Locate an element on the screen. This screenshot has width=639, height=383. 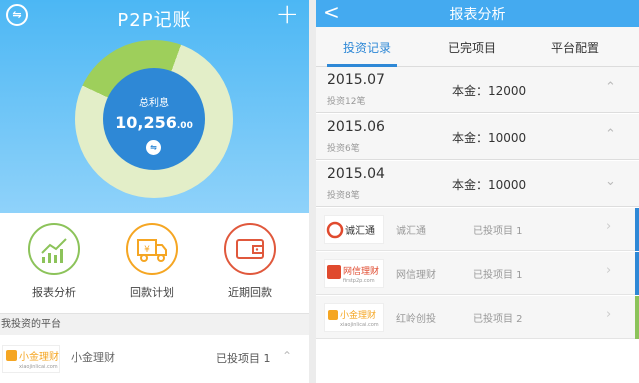
truck-icon: ¥ is located at coordinates (152, 249).